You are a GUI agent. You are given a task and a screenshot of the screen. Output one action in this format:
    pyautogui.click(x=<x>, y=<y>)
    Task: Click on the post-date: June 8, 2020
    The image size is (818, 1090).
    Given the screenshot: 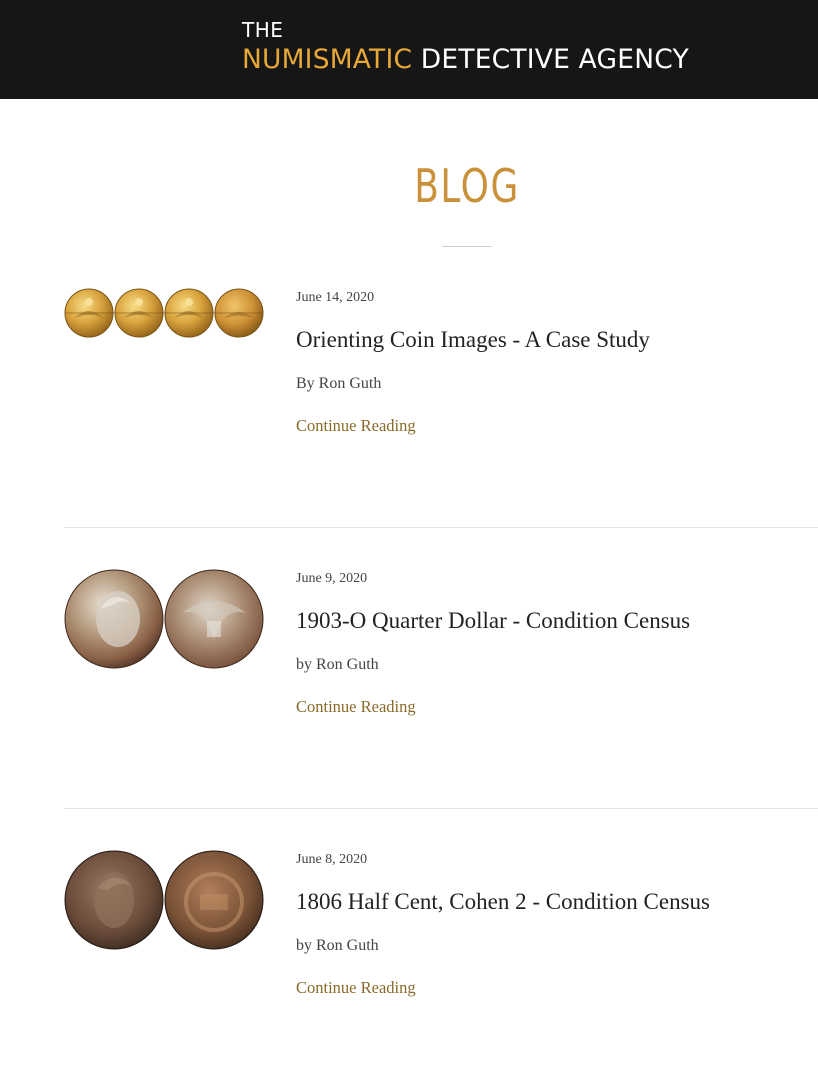 What is the action you would take?
    pyautogui.click(x=332, y=859)
    